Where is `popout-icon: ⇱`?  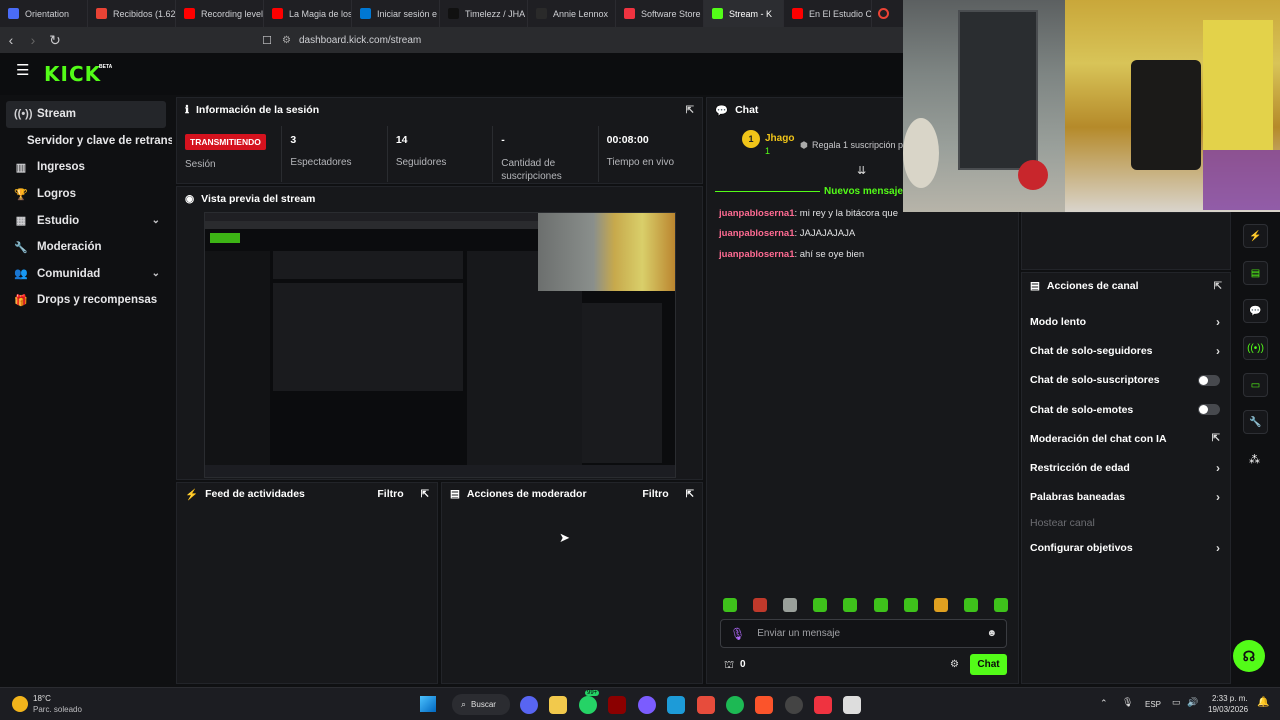
popout-icon: ⇱ is located at coordinates (690, 110).